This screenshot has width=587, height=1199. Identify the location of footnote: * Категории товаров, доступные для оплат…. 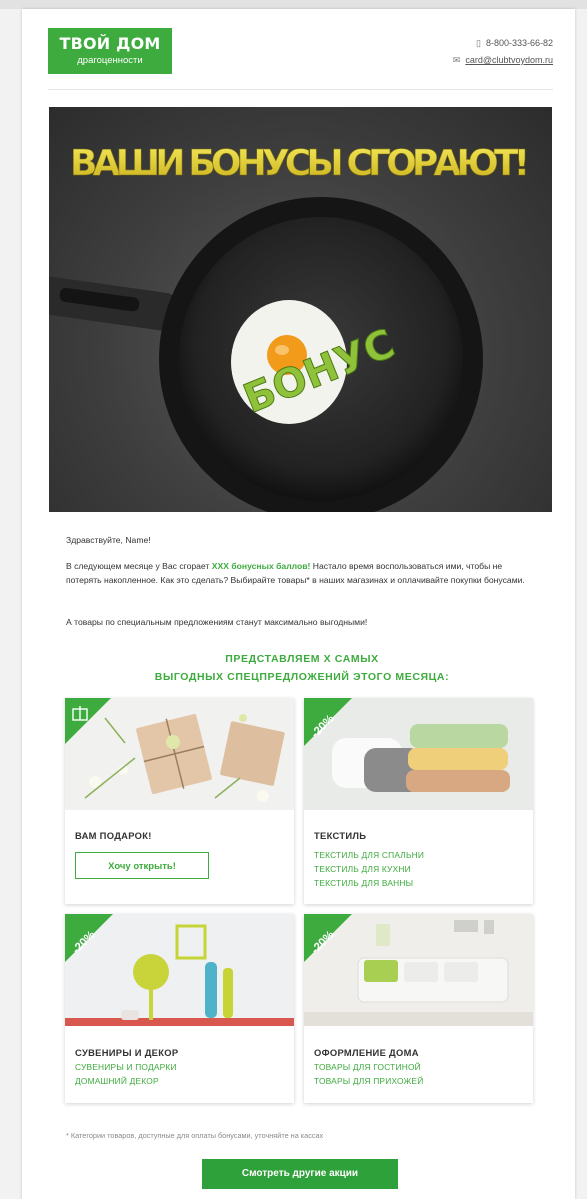
(195, 1135).